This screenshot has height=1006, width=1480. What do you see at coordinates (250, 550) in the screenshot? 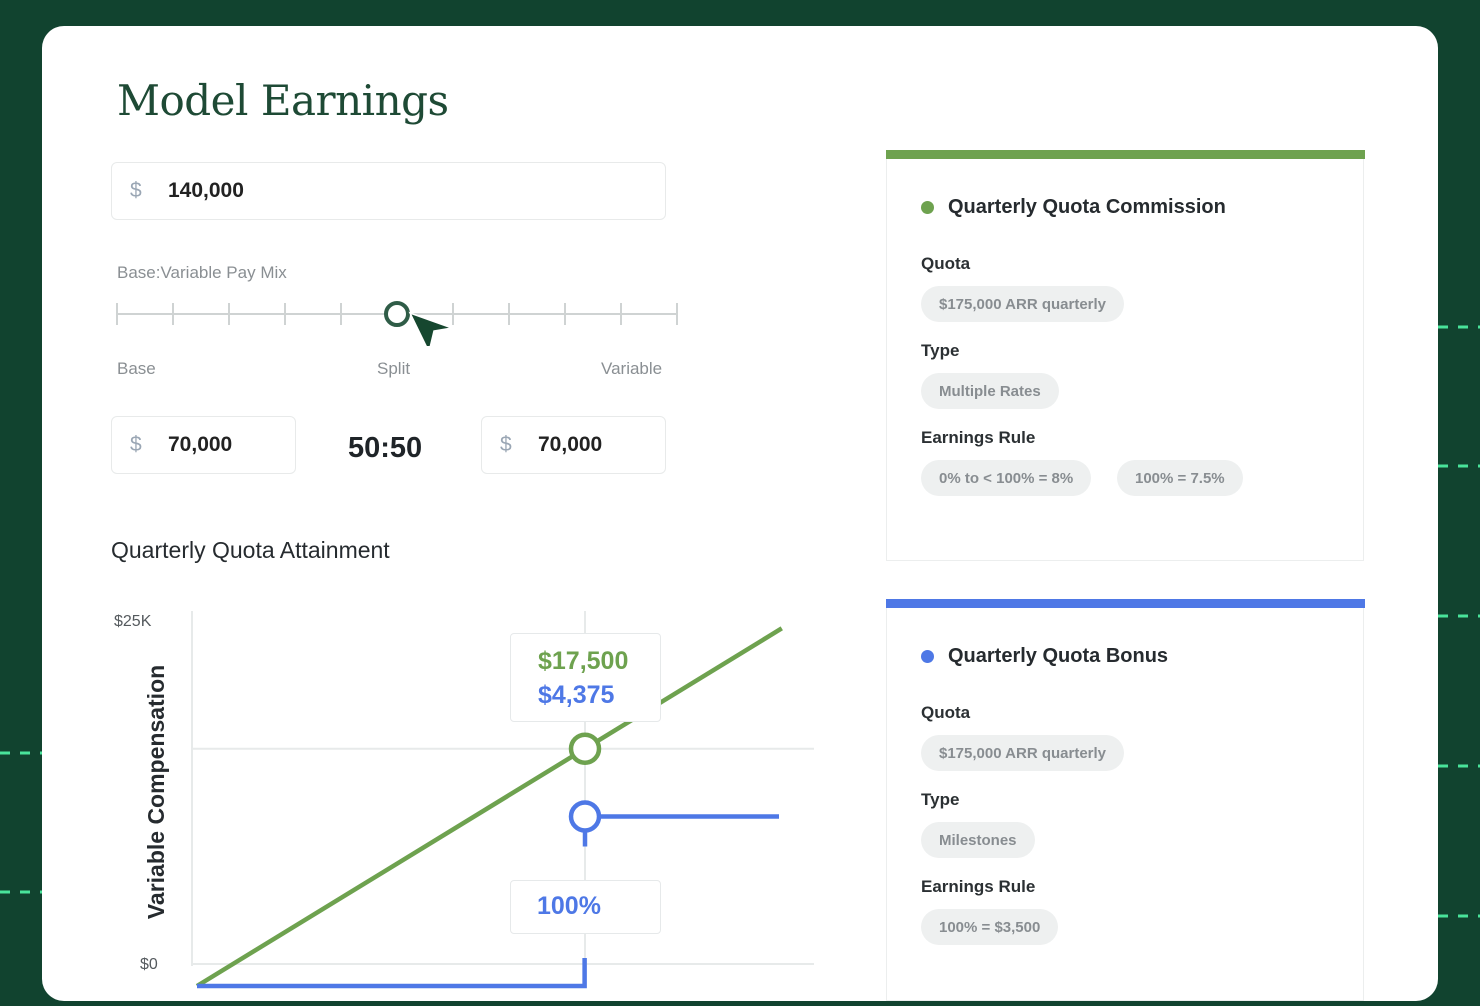
I see `attainment-chart-title: Quarterly Quota Attainment` at bounding box center [250, 550].